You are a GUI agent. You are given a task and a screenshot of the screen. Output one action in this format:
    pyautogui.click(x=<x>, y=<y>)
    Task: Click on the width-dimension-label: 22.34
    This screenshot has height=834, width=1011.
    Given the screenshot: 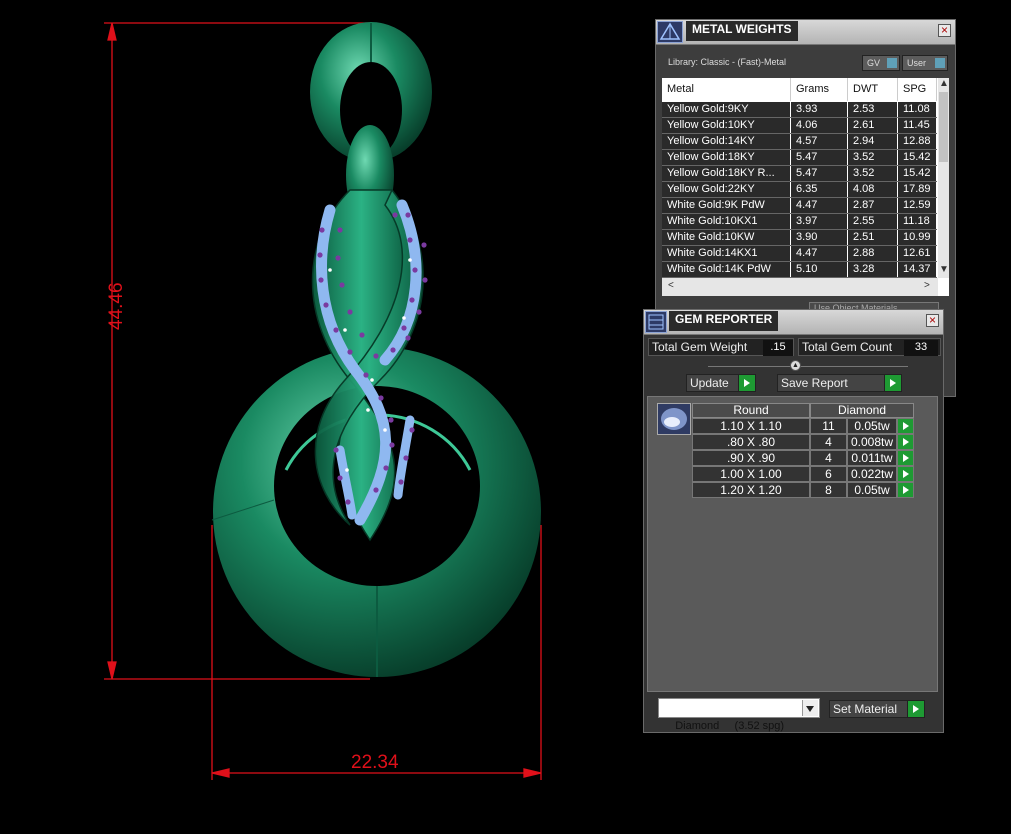 What is the action you would take?
    pyautogui.click(x=375, y=762)
    